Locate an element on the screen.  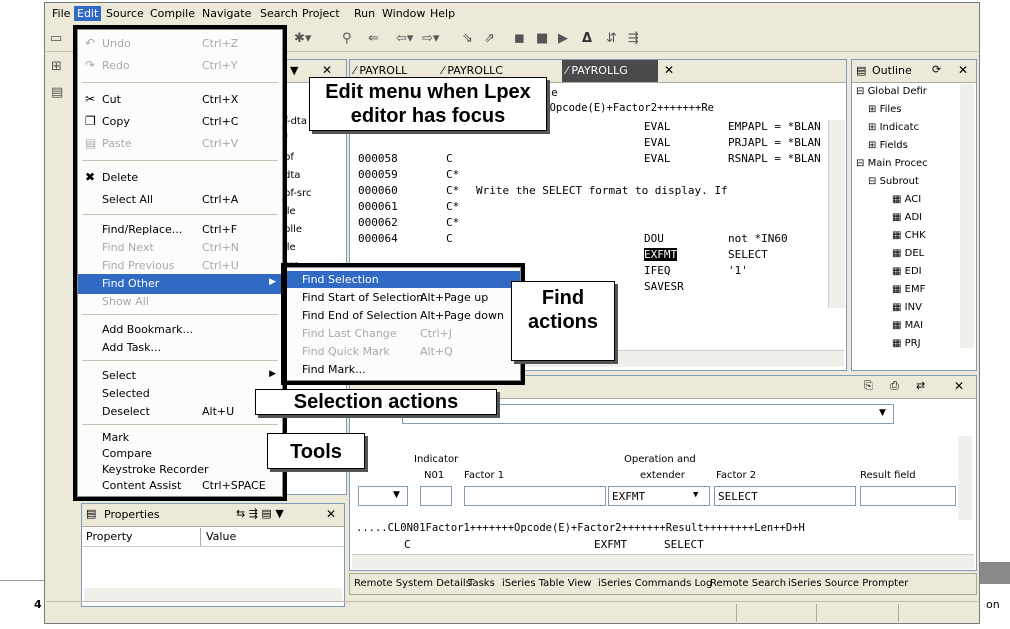
code-line: EVAL PRJAPL = *BLAN is located at coordinates (732, 142).